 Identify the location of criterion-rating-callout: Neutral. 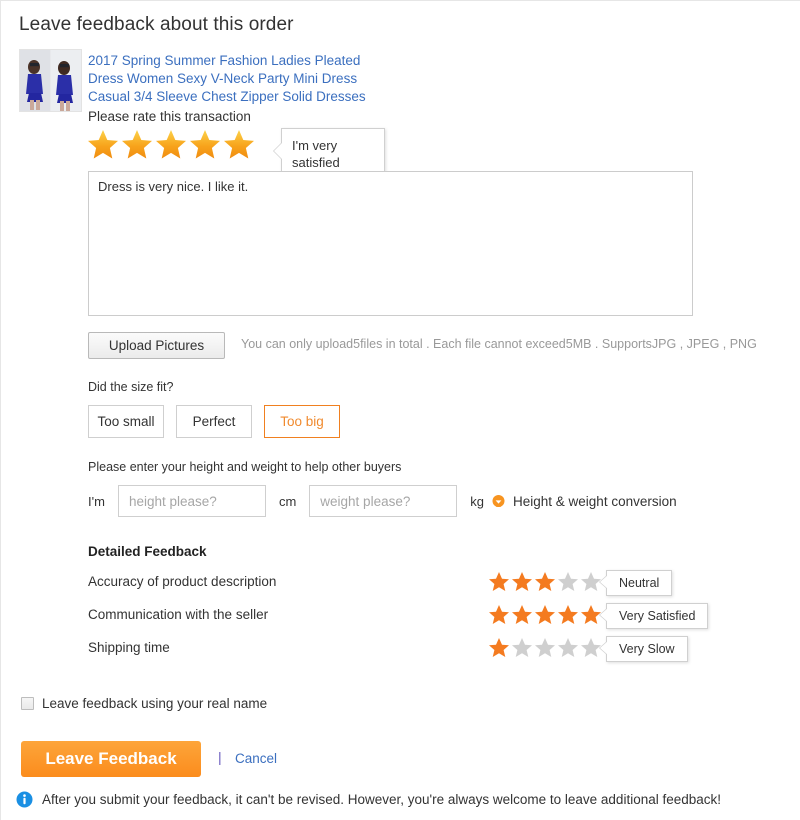
(635, 583).